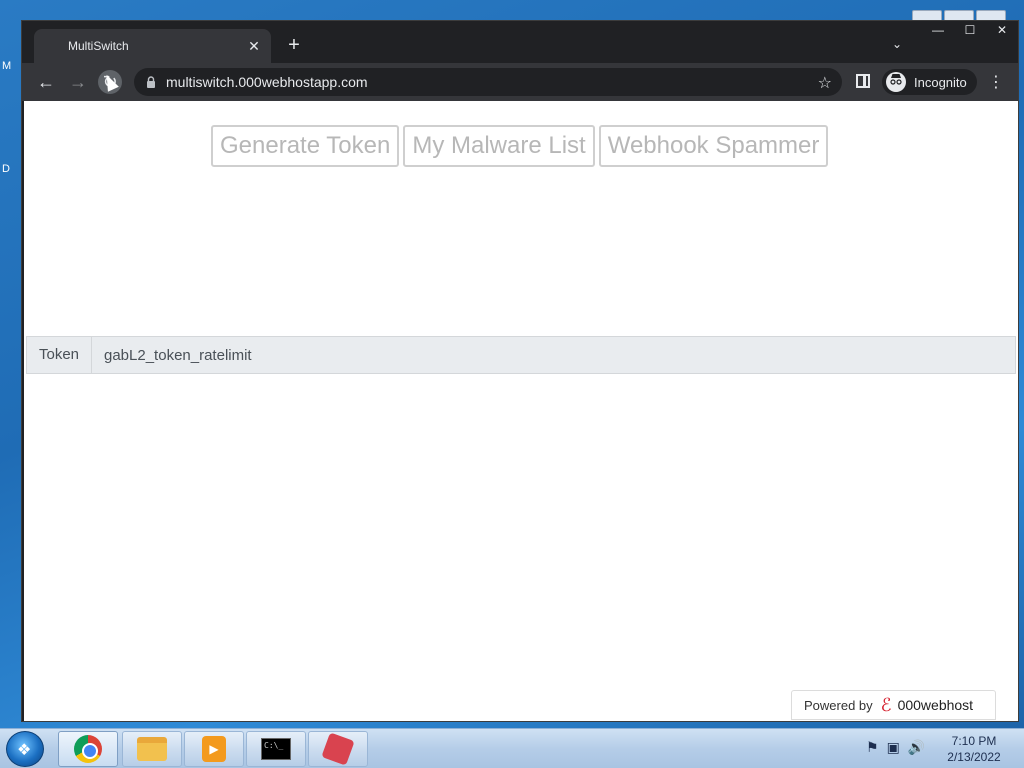 The image size is (1024, 768). What do you see at coordinates (152, 46) in the screenshot?
I see `tab-multiswitch: MultiSwitch ✕` at bounding box center [152, 46].